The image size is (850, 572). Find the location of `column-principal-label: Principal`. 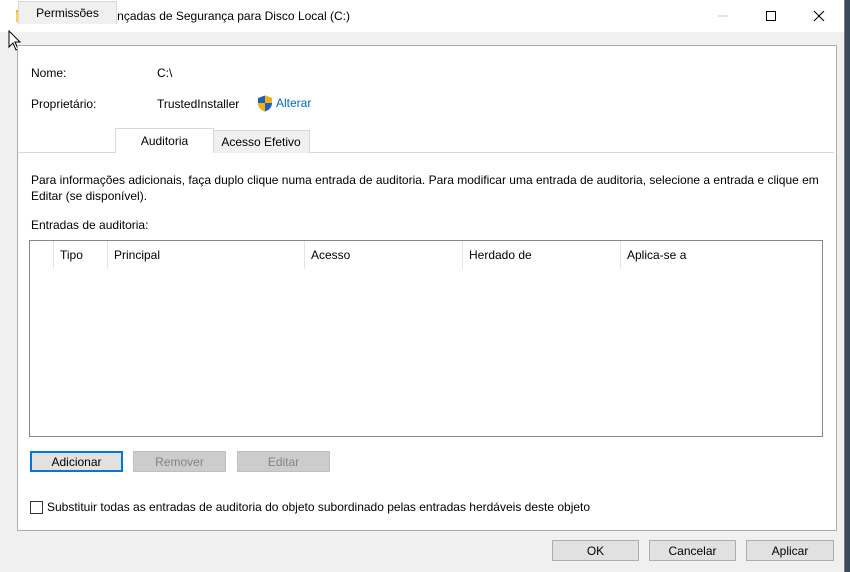

column-principal-label: Principal is located at coordinates (137, 255).